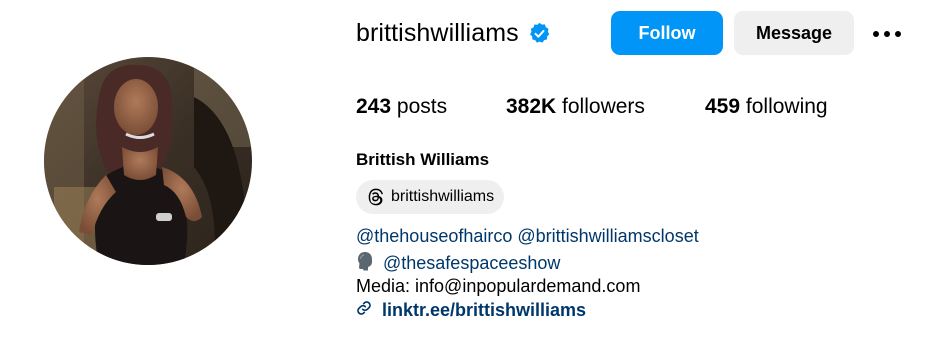 This screenshot has width=943, height=339. I want to click on bio-podcast-line: @thesafespaceeshow, so click(458, 263).